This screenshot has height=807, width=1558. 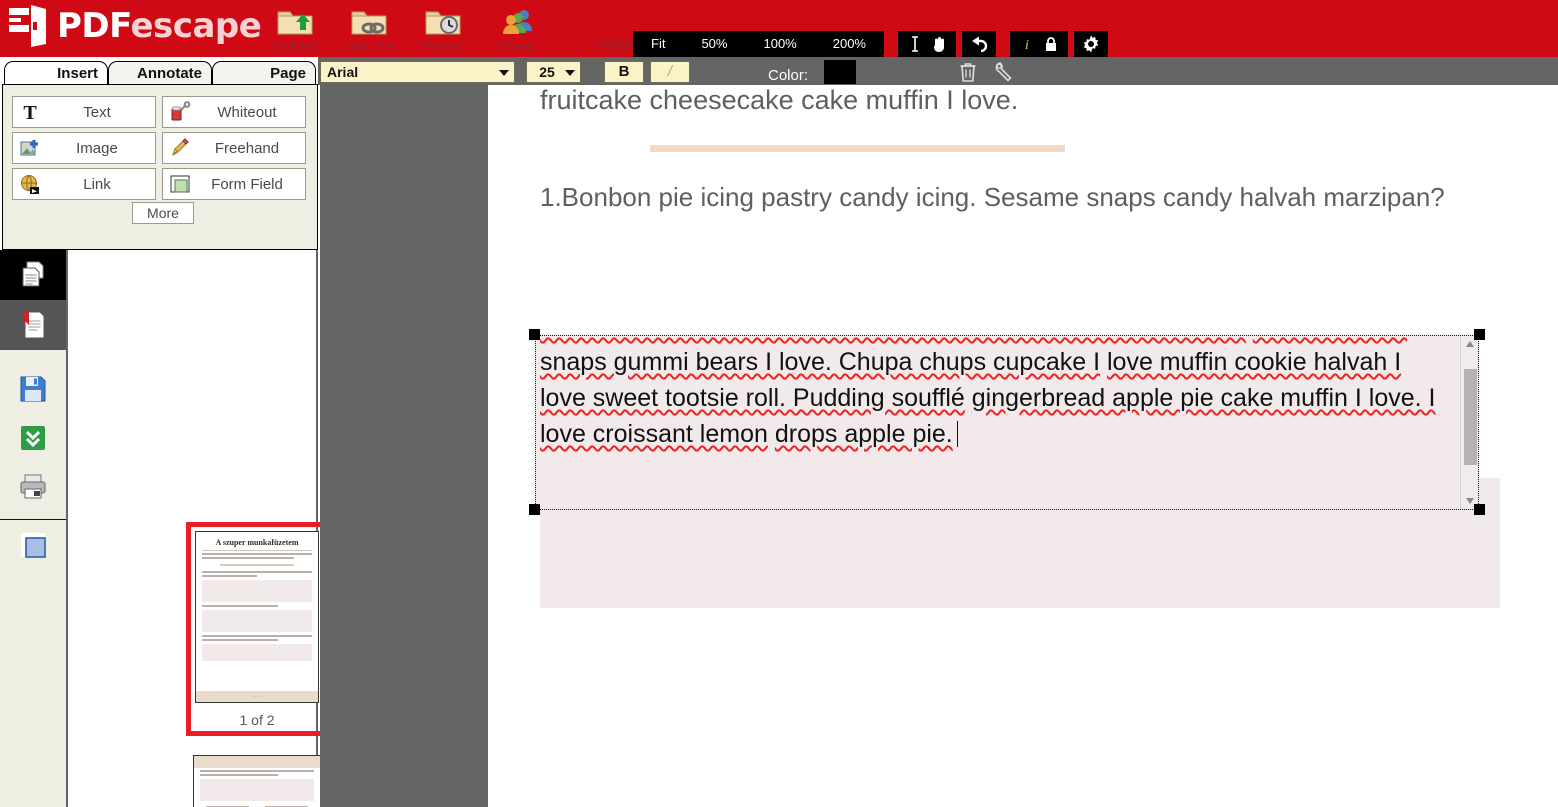 I want to click on recent-button: Recent, so click(x=443, y=27).